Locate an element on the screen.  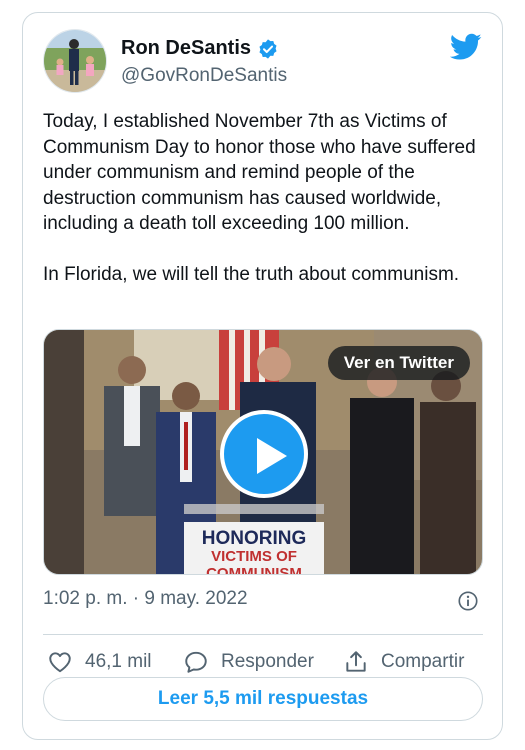
play-icon is located at coordinates (264, 454).